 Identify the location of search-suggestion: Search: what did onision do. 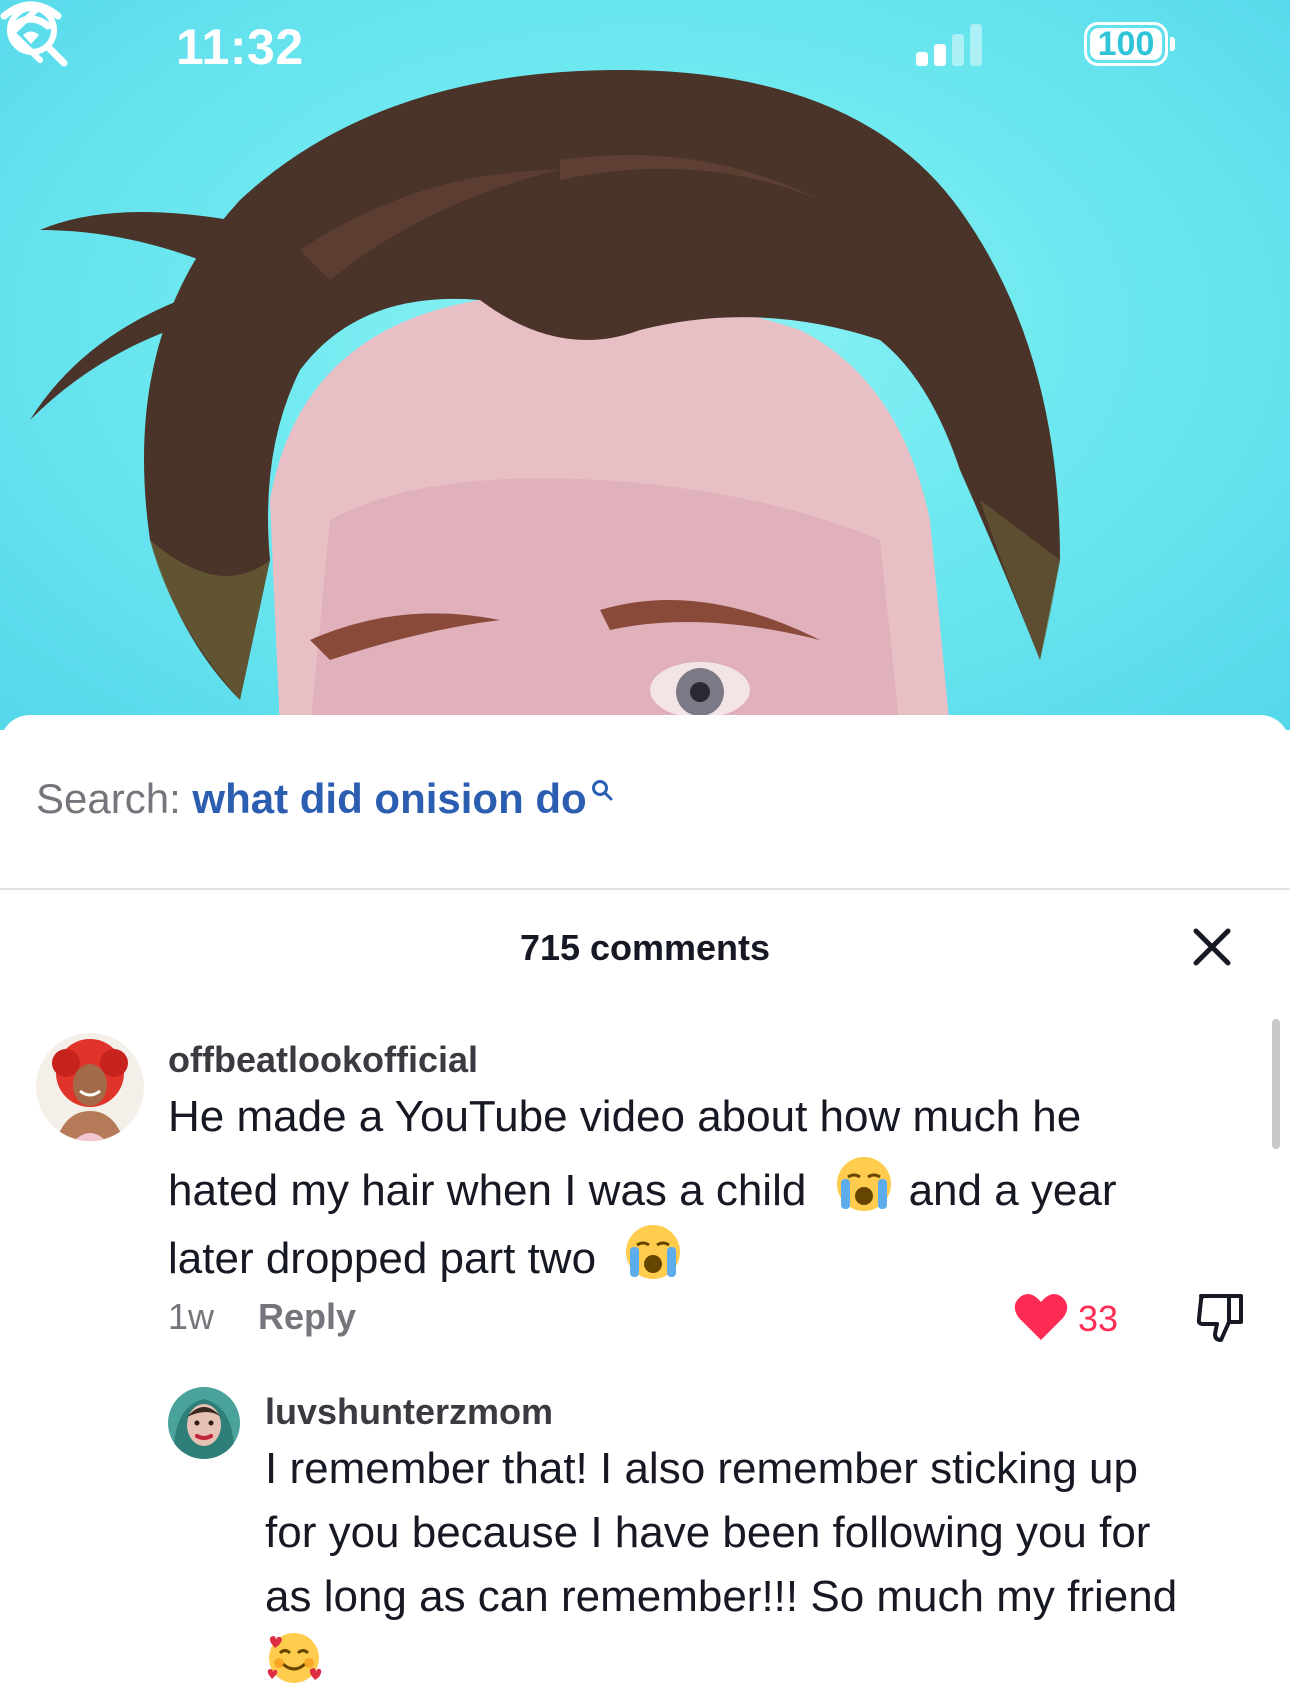
(324, 799).